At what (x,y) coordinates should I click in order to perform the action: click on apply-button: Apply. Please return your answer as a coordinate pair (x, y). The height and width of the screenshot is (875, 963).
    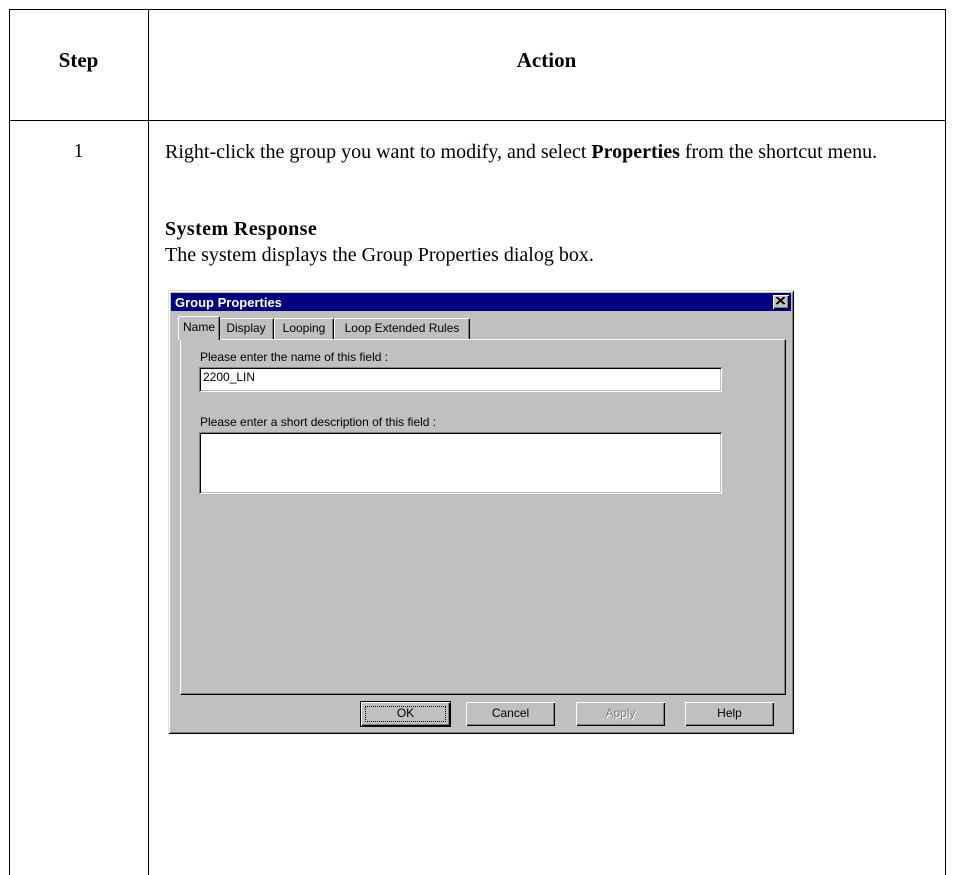
    Looking at the image, I should click on (620, 714).